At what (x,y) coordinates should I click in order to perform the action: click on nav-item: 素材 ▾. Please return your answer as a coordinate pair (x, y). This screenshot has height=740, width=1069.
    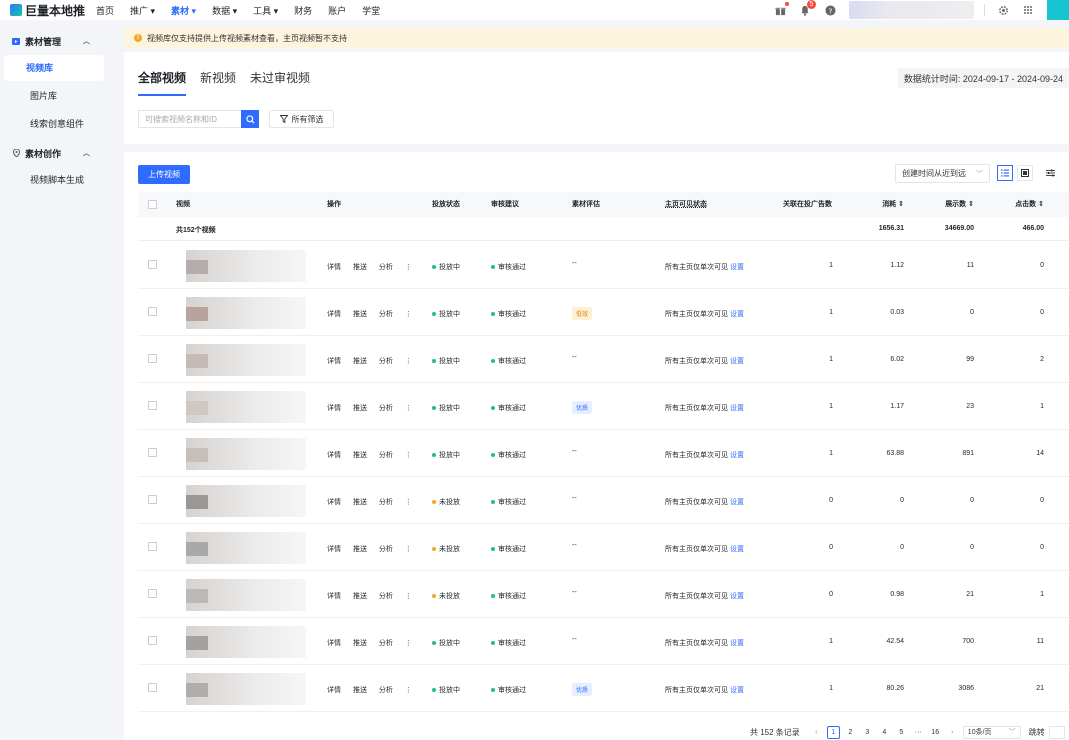
    Looking at the image, I should click on (183, 10).